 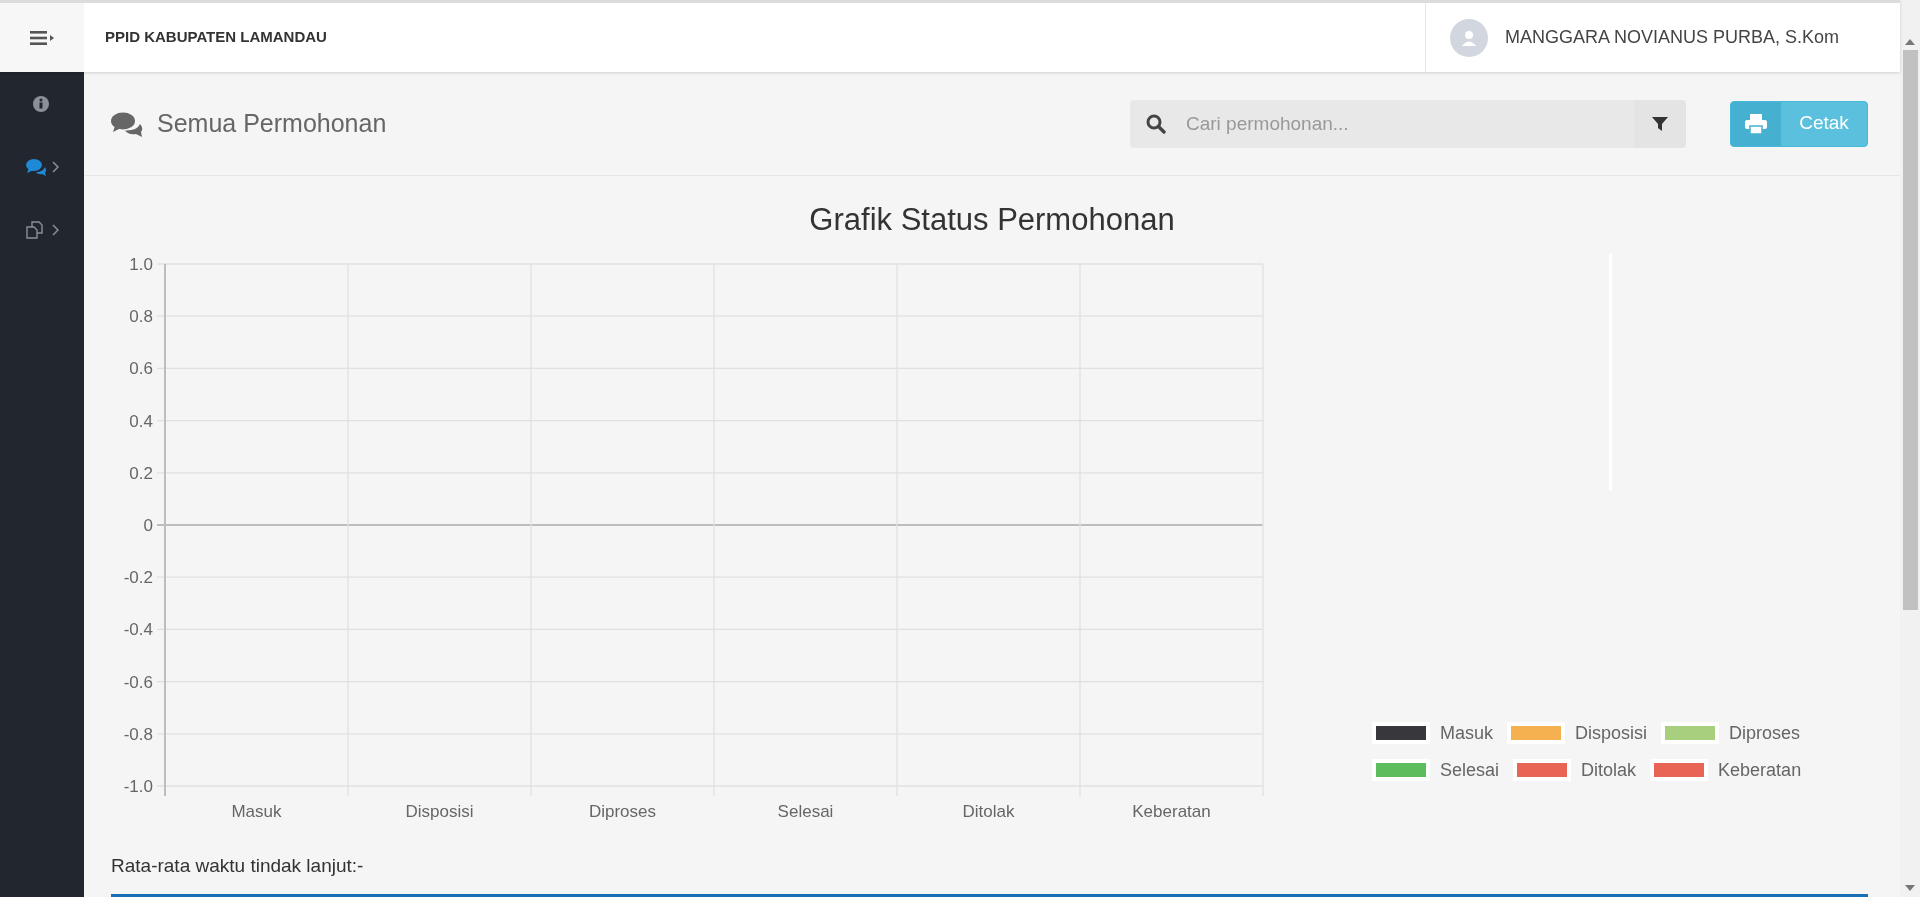 What do you see at coordinates (992, 220) in the screenshot?
I see `chart-title: Grafik Status Permohonan` at bounding box center [992, 220].